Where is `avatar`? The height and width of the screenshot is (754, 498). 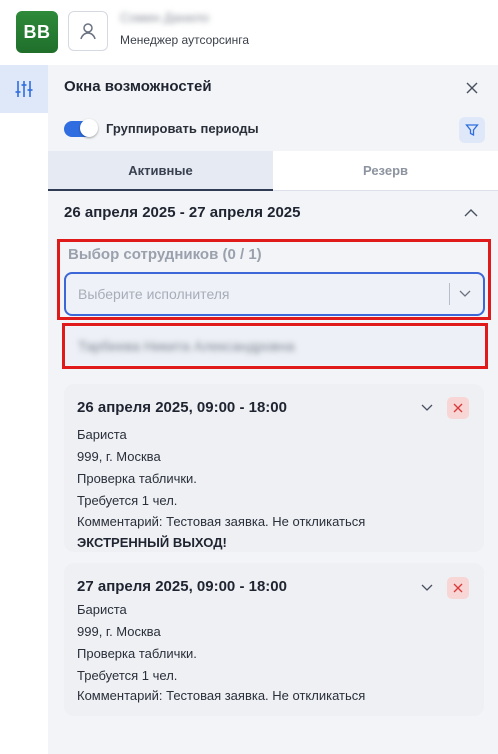 avatar is located at coordinates (88, 31).